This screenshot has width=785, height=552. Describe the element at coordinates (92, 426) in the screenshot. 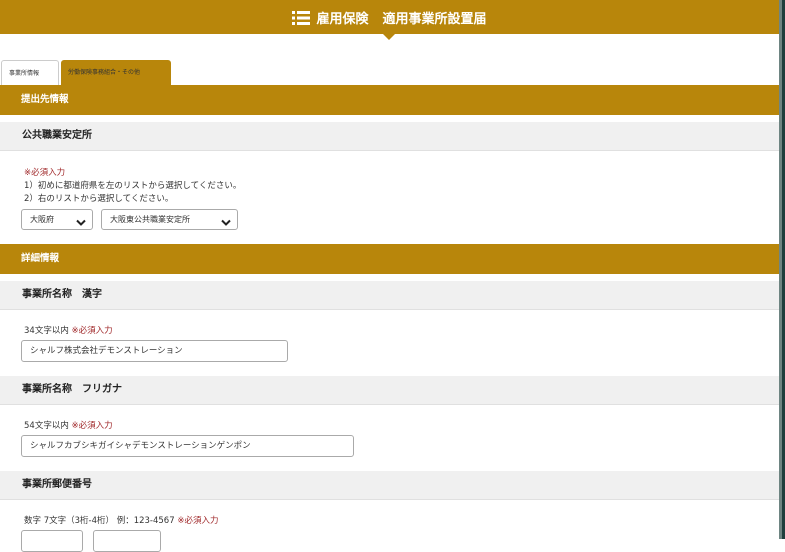

I see `name-kana-required: ※必須入力` at that location.